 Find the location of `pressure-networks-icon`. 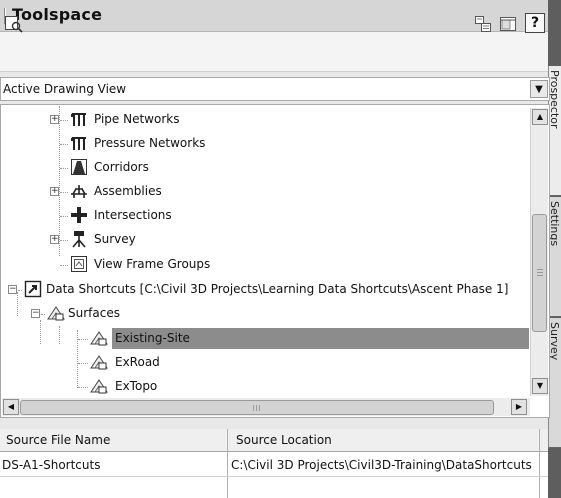

pressure-networks-icon is located at coordinates (79, 143).